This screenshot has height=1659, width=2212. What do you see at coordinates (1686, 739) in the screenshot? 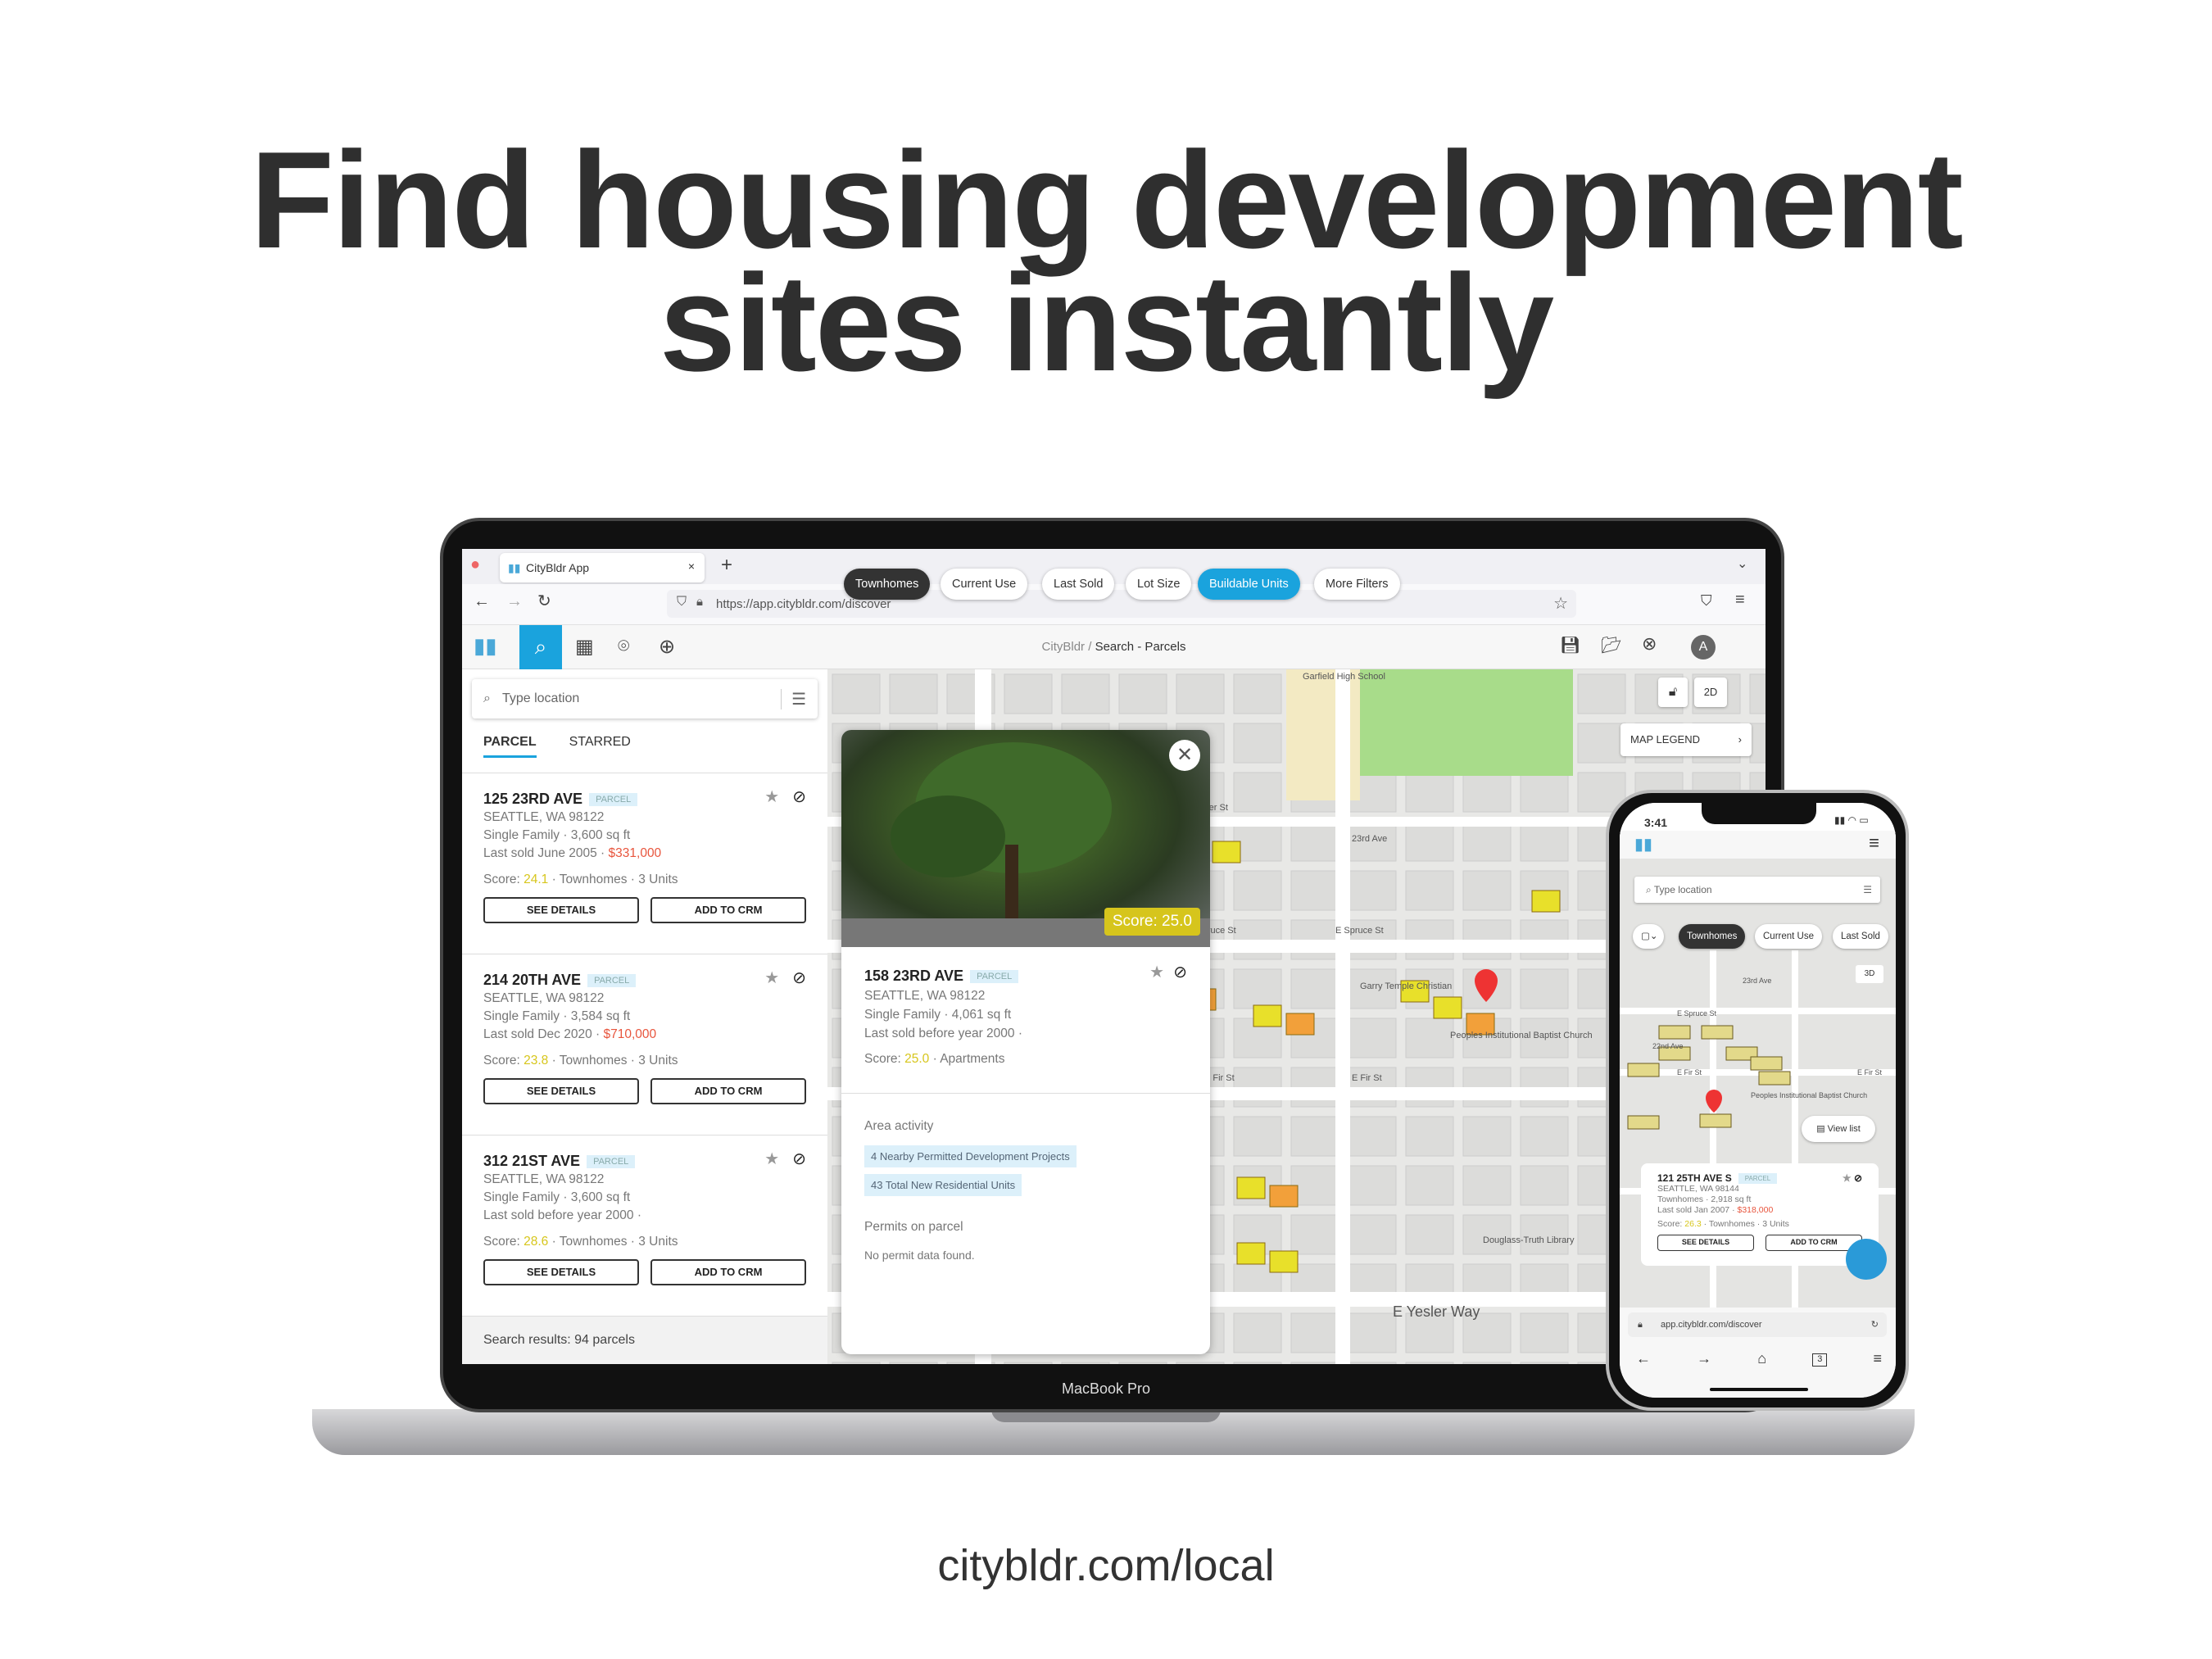
I see `map-legend-button: MAP LEGEND ›` at bounding box center [1686, 739].